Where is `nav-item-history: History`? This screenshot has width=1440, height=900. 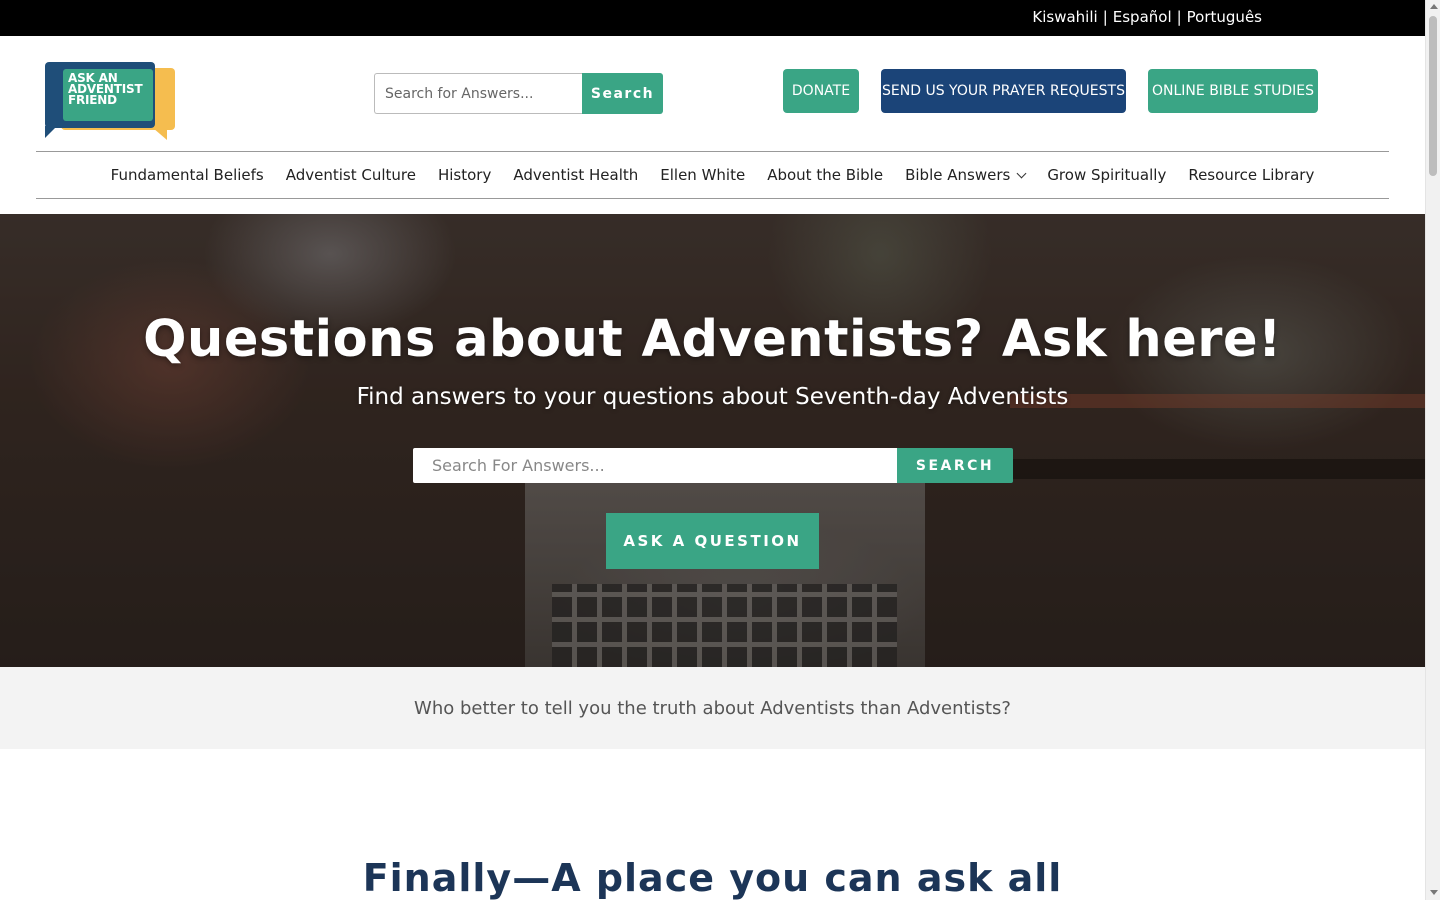 nav-item-history: History is located at coordinates (464, 175).